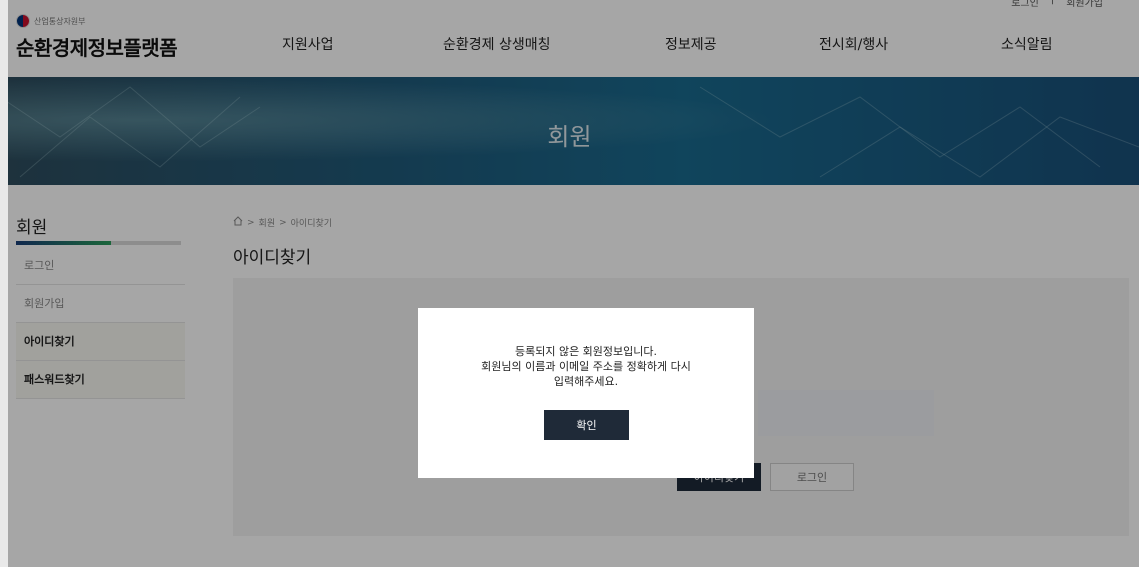 The width and height of the screenshot is (1139, 567). I want to click on alert-message-line: 회원님의 이름과 이메일 주소를 정확하게 다시, so click(586, 366).